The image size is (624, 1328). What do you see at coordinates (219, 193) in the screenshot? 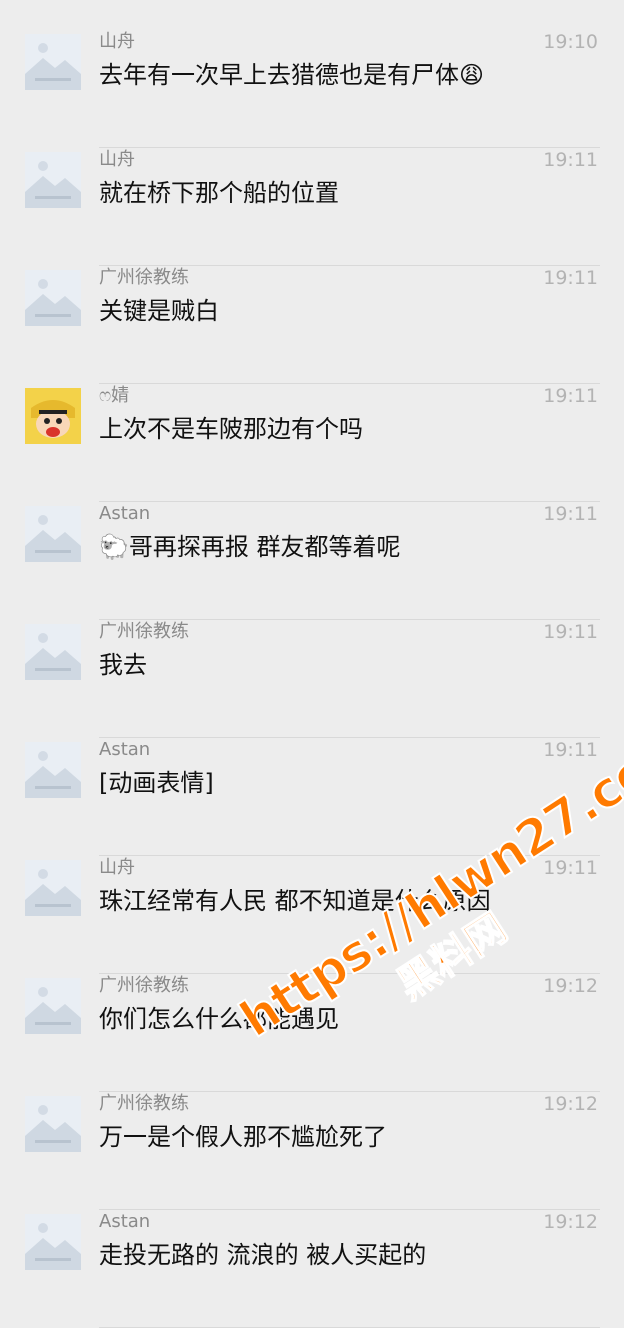
I see `message-text: 就在桥下那个船的位置` at bounding box center [219, 193].